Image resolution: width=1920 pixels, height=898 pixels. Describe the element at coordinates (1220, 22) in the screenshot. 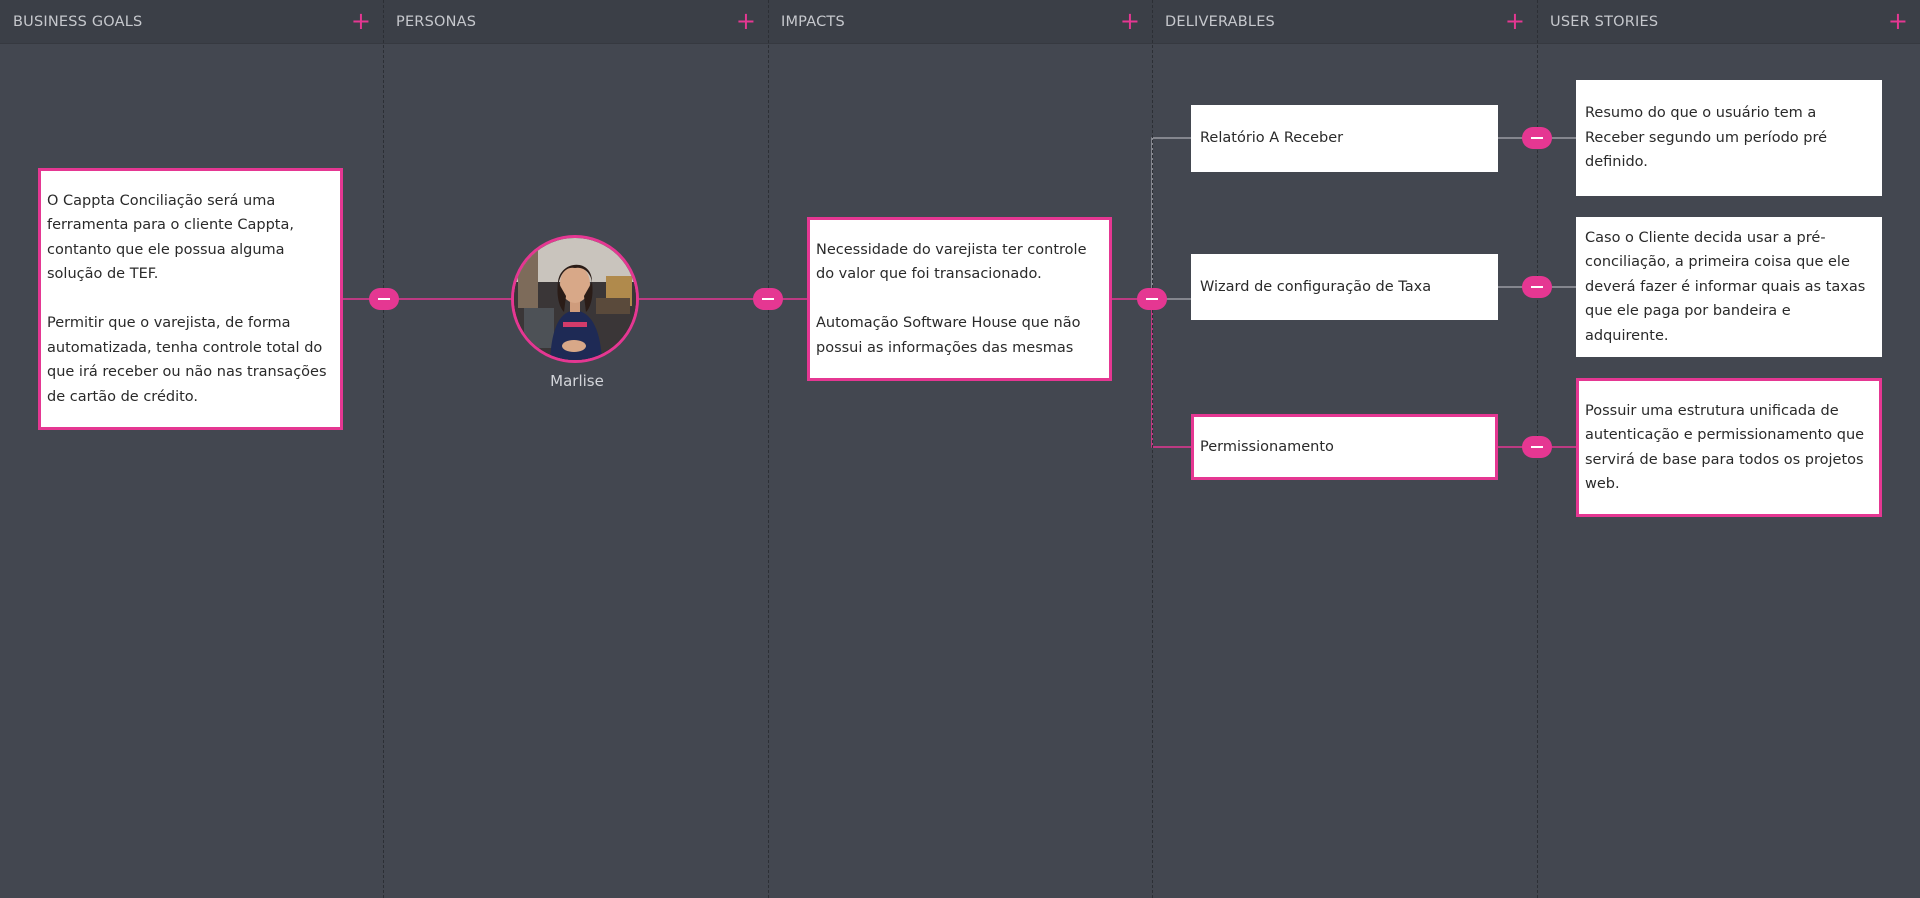

I see `column-title: DELIVERABLES` at that location.